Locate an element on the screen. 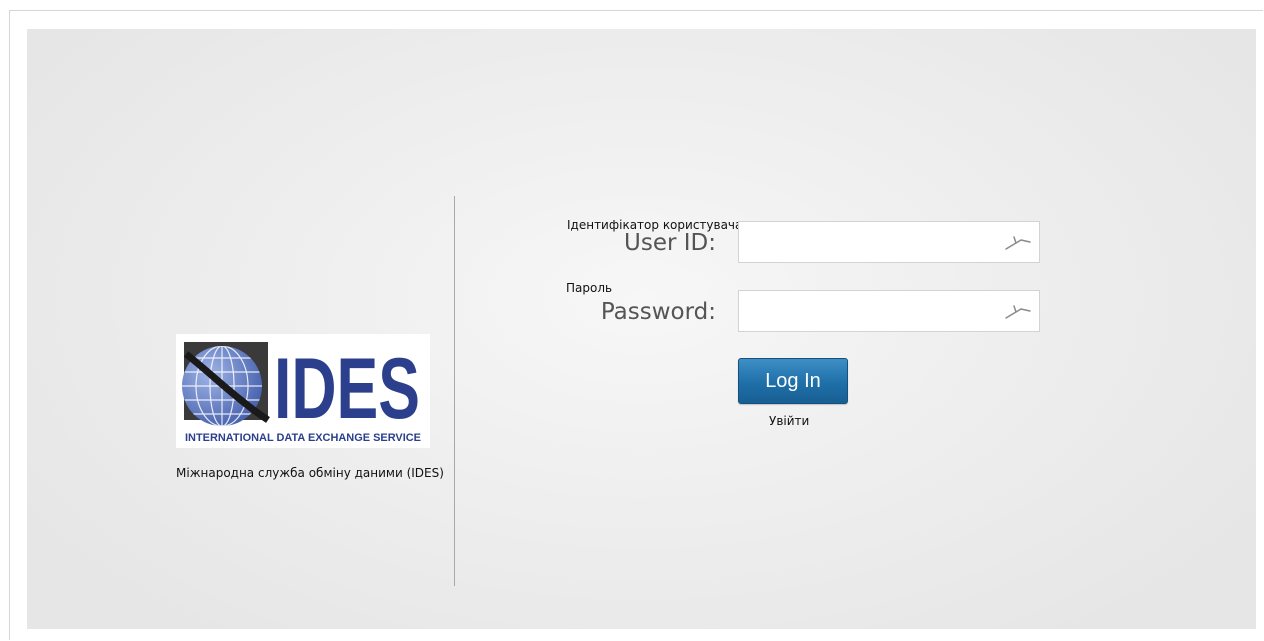 The height and width of the screenshot is (641, 1264). vertical-divider is located at coordinates (454, 391).